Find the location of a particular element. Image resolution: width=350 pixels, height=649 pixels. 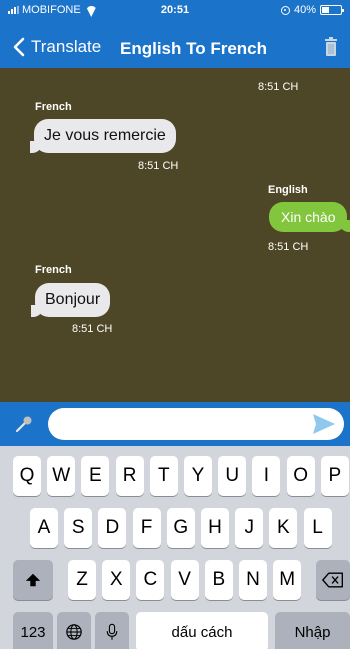

return-key: Nhập is located at coordinates (312, 630).